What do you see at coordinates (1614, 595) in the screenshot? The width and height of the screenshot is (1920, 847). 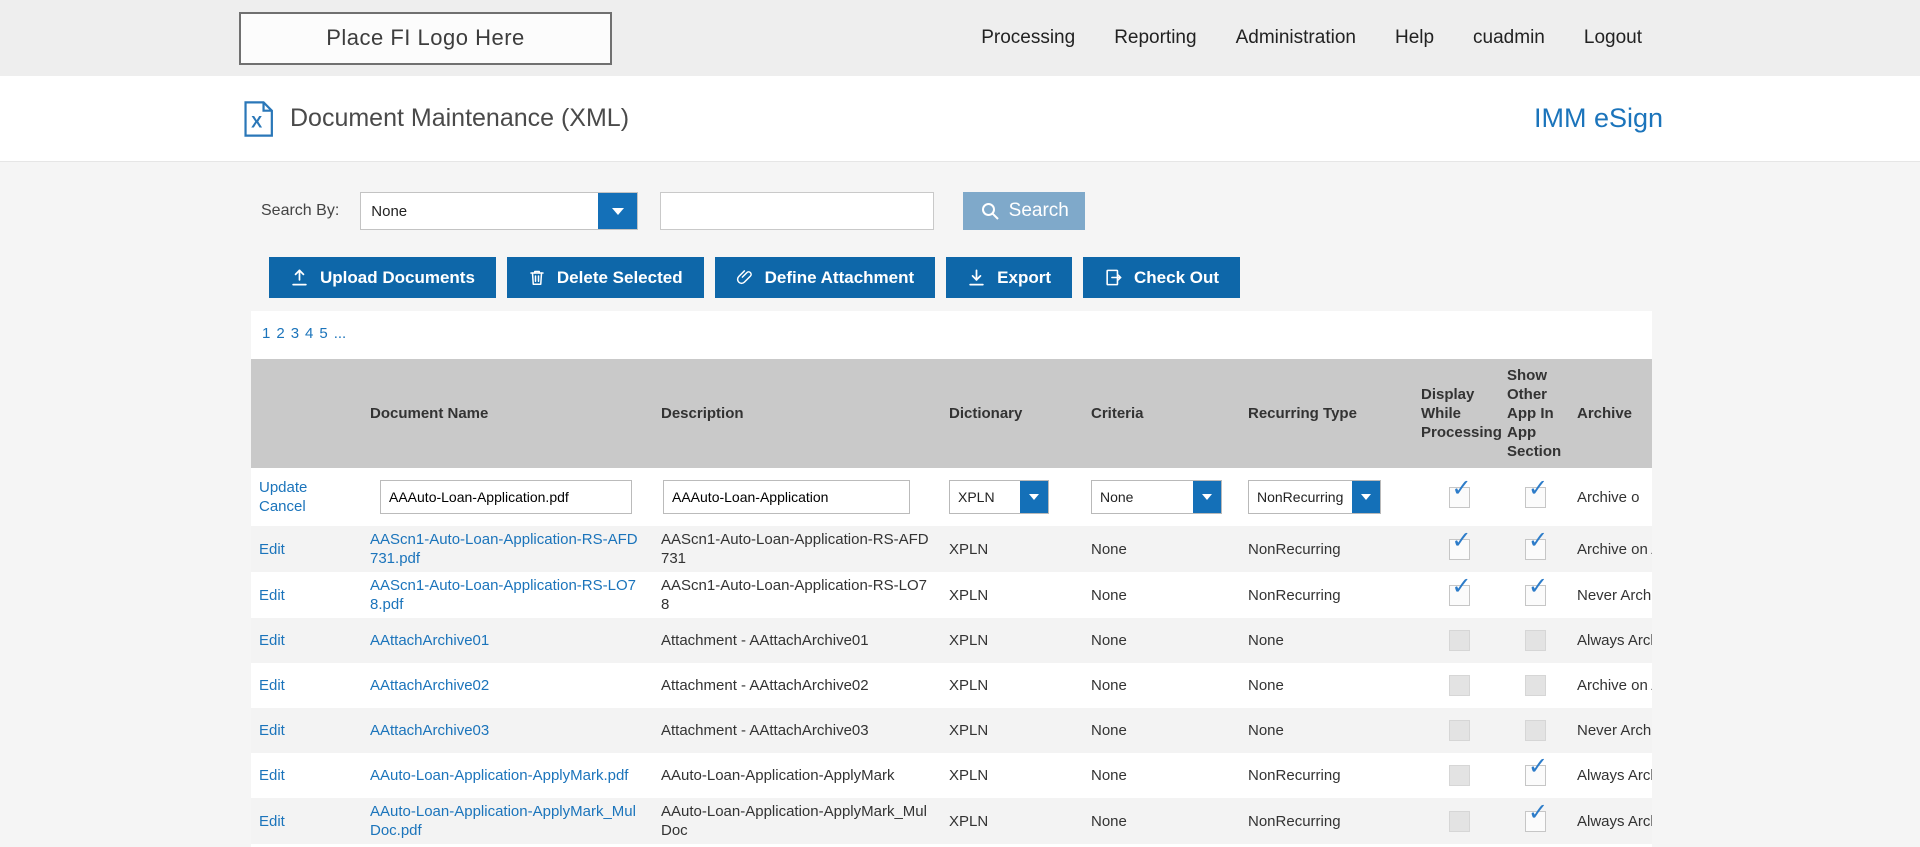 I see `archive-cell: Never Archi` at bounding box center [1614, 595].